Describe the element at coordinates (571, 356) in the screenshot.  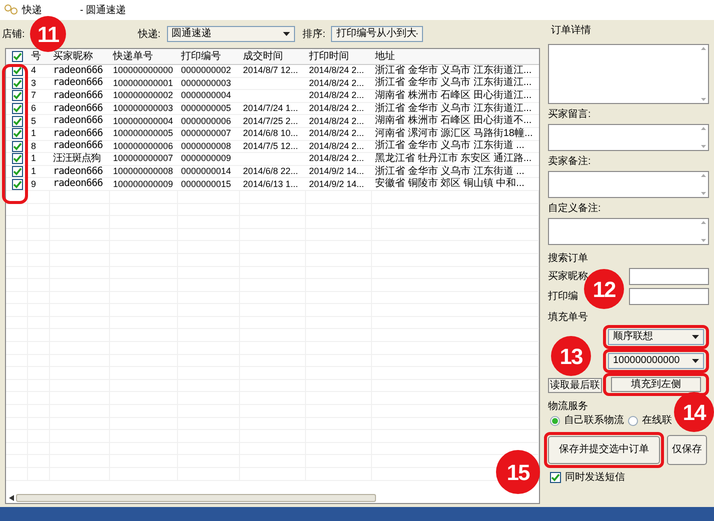
I see `step-badge: 13` at that location.